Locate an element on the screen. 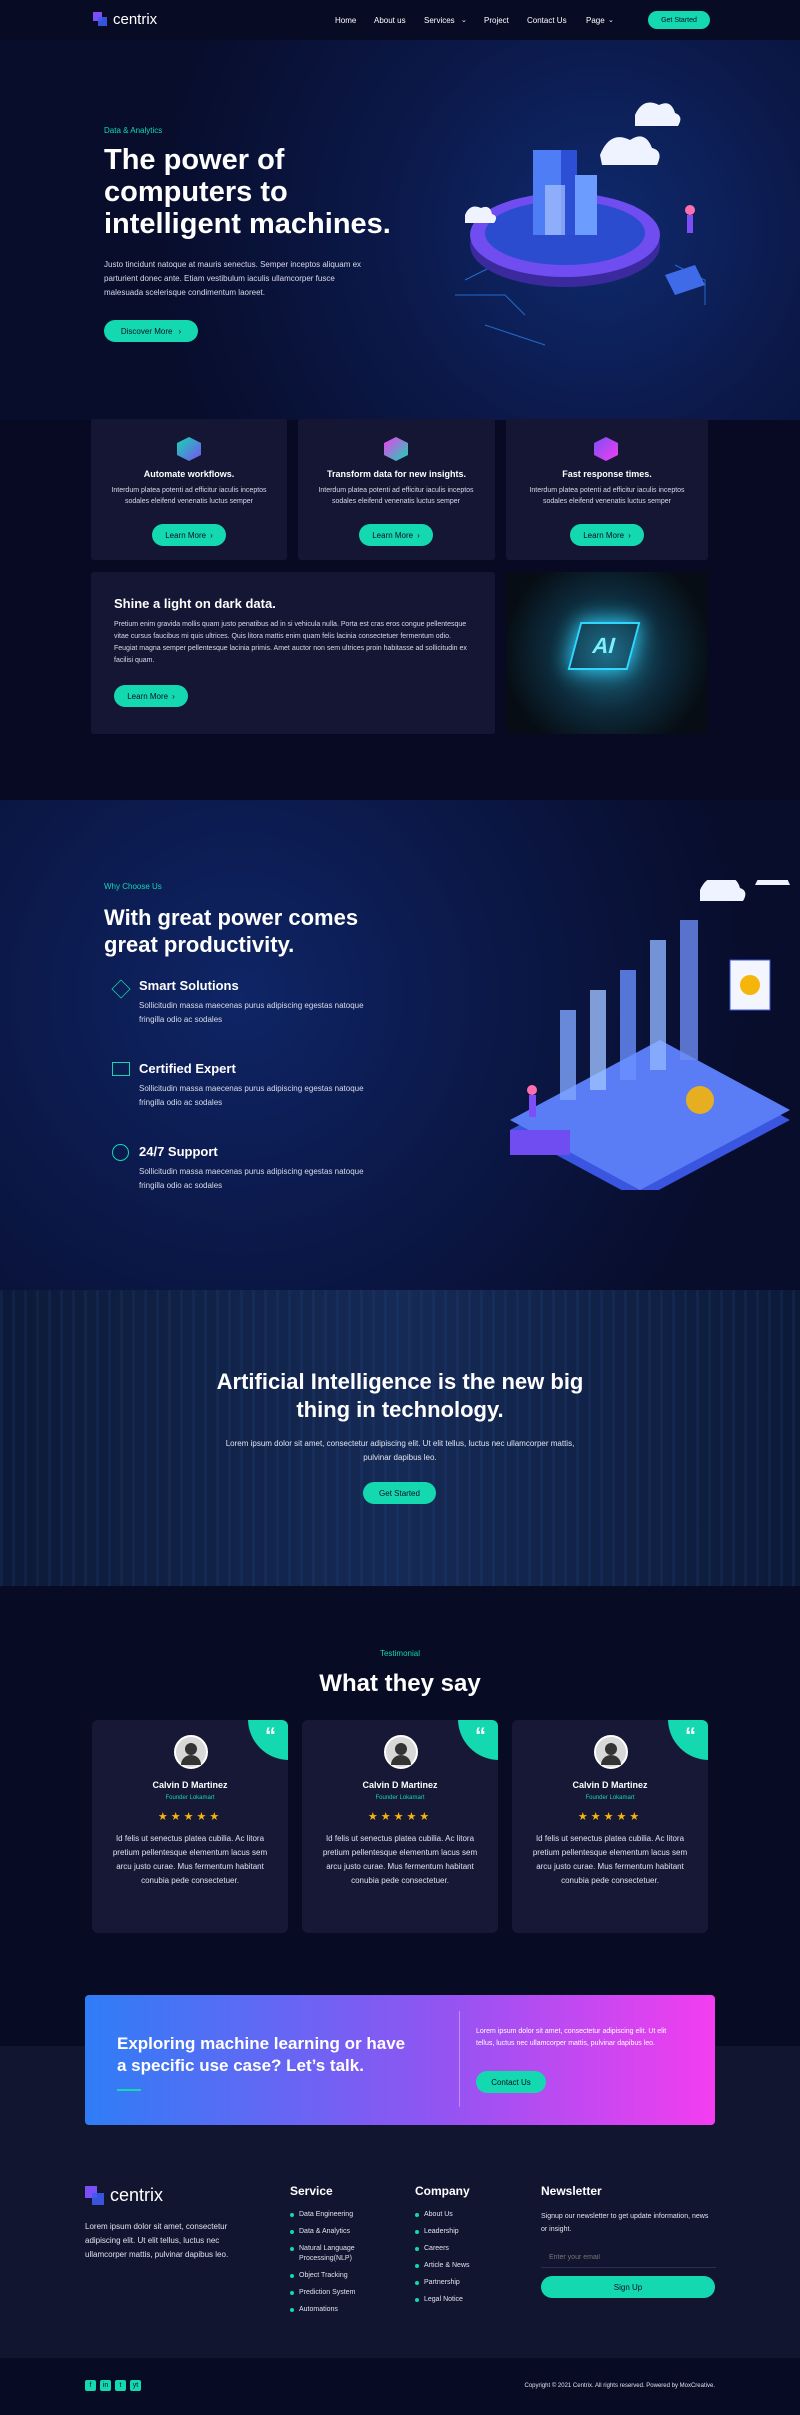 This screenshot has height=2415, width=800. service-title: Transform data for new insights. is located at coordinates (396, 474).